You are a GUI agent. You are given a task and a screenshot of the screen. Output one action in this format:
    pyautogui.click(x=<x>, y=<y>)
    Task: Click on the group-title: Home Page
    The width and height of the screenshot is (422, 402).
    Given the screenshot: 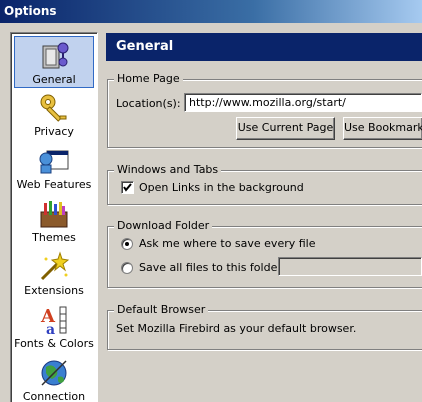 What is the action you would take?
    pyautogui.click(x=148, y=78)
    